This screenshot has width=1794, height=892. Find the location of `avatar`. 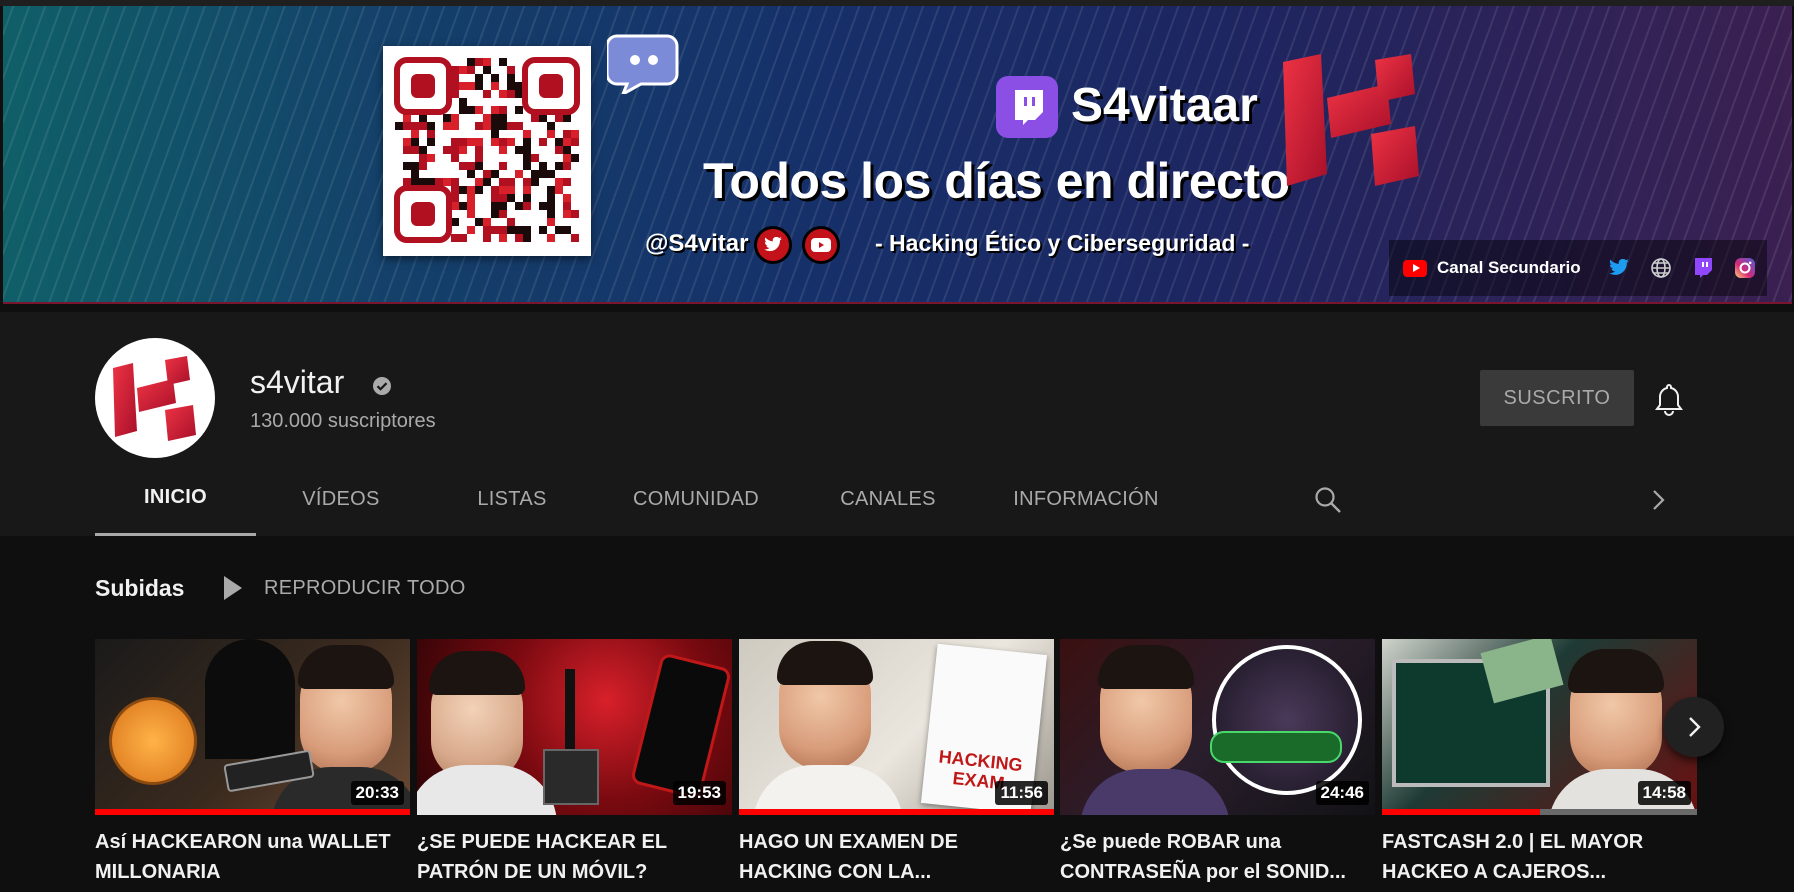

avatar is located at coordinates (155, 398).